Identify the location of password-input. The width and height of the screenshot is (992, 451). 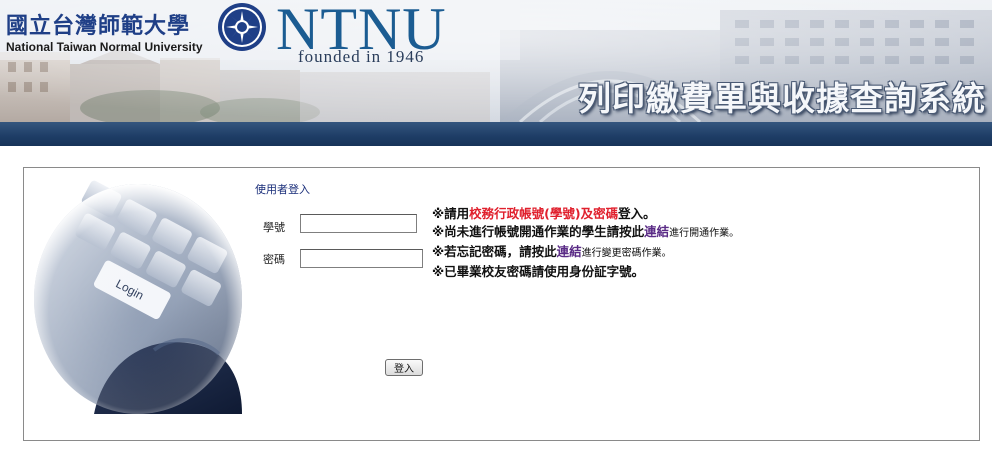
(361, 258).